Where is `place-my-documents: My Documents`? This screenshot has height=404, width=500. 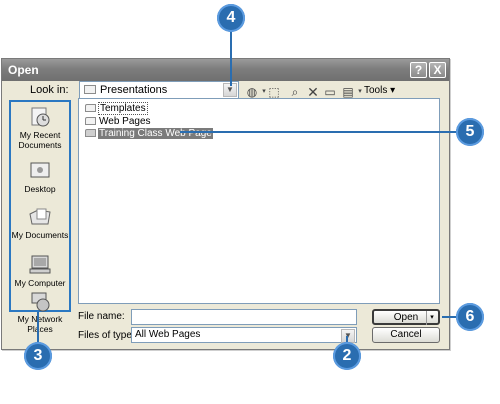
place-my-documents: My Documents is located at coordinates (40, 223).